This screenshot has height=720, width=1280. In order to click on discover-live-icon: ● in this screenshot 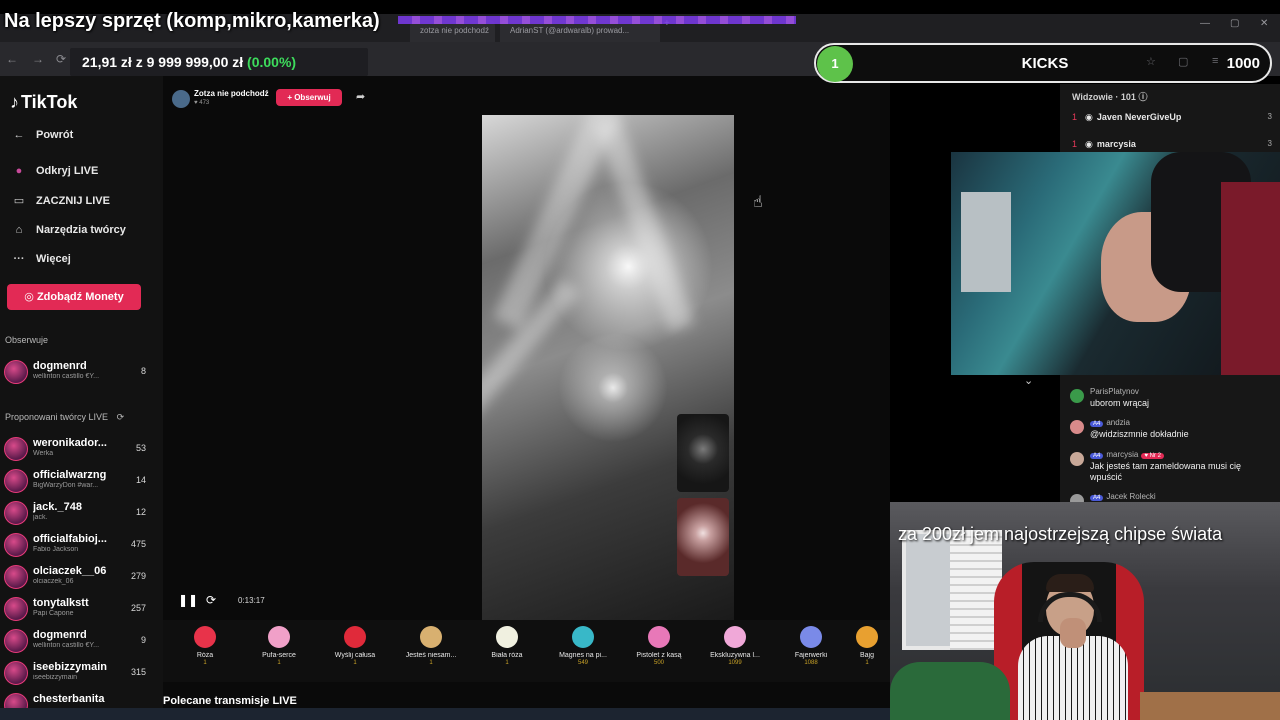, I will do `click(19, 171)`.